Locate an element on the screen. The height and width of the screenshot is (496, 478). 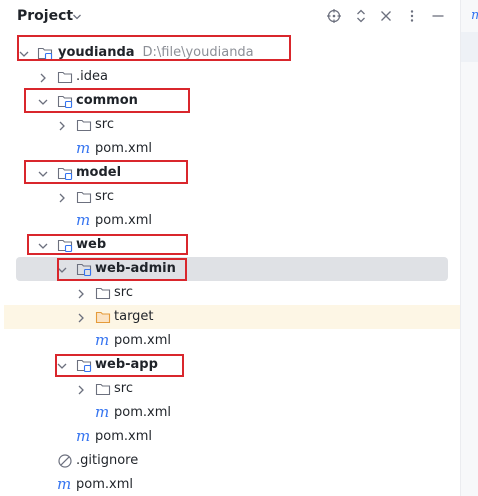
tree-label-common-src: src is located at coordinates (104, 124).